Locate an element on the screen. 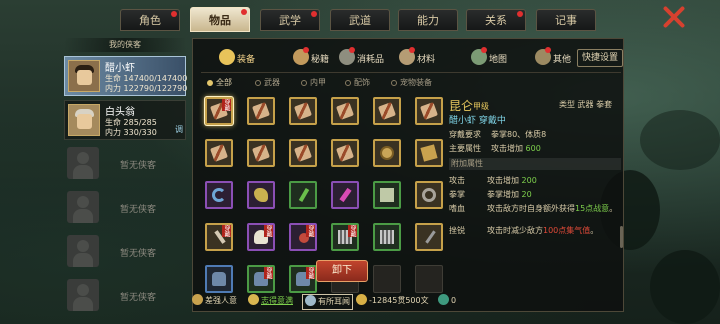  paper-icon is located at coordinates (429, 153).